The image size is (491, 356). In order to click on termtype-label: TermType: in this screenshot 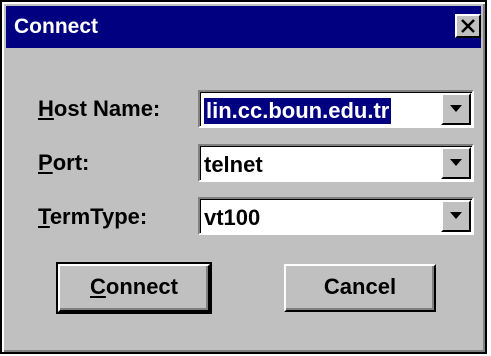, I will do `click(92, 217)`.